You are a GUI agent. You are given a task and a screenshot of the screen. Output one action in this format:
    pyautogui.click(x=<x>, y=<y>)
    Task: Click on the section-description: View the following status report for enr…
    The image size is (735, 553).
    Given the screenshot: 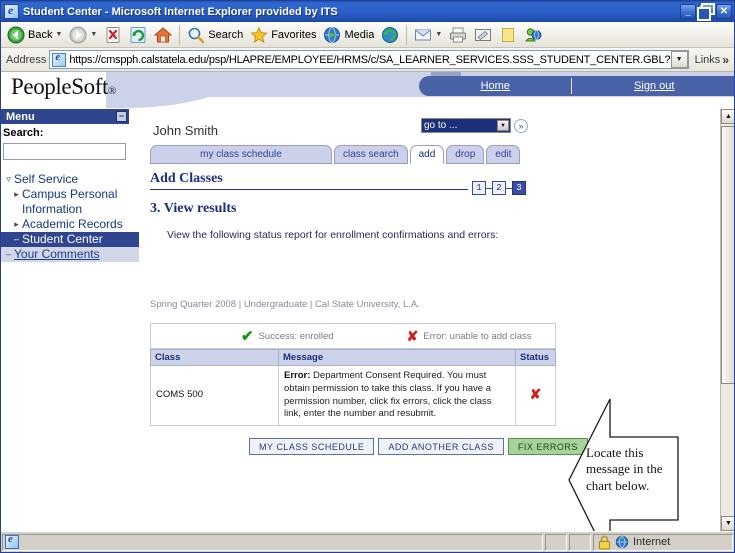 What is the action you would take?
    pyautogui.click(x=333, y=235)
    